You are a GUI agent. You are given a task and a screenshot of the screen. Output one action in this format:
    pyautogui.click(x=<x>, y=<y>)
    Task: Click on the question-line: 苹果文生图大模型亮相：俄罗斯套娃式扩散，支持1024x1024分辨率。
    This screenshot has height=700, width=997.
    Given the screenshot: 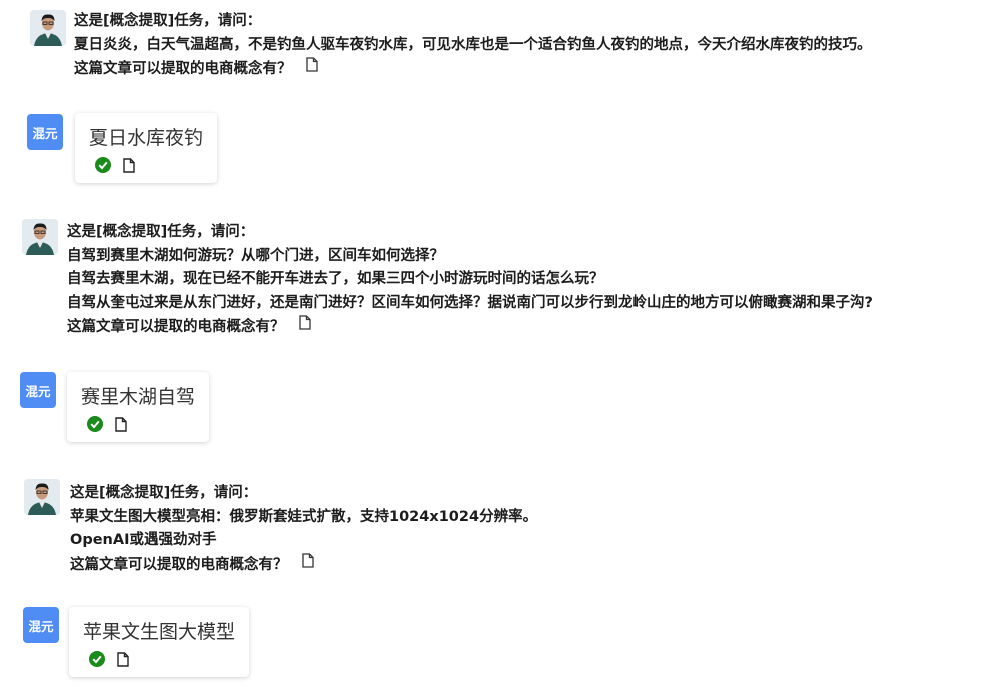 What is the action you would take?
    pyautogui.click(x=304, y=516)
    